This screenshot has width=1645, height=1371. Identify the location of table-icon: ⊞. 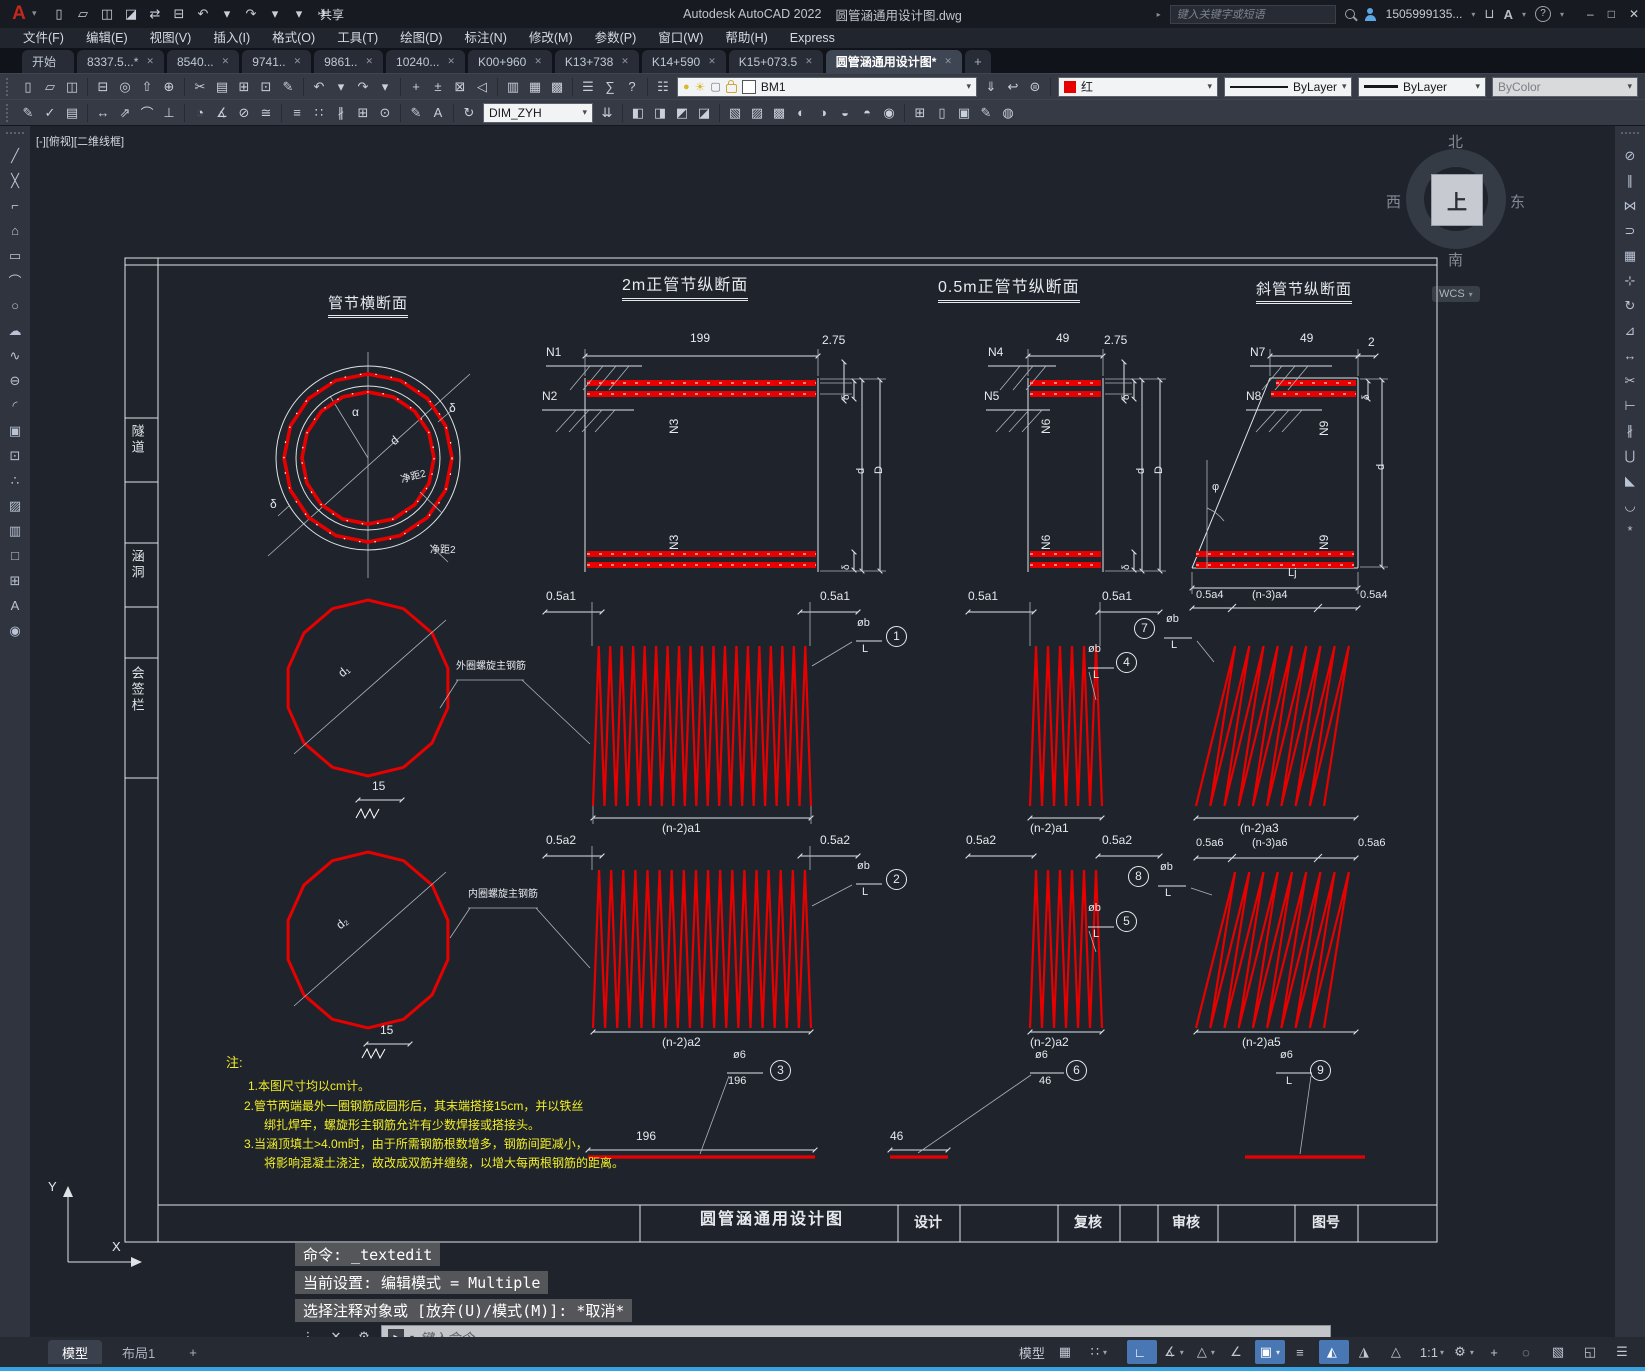
(15, 580).